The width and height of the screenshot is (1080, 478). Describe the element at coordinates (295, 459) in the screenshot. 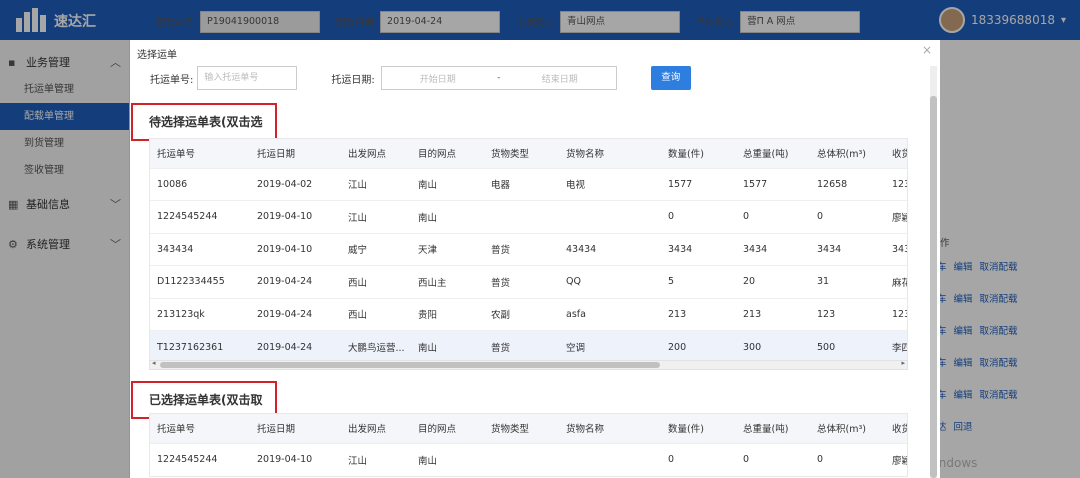

I see `table-cell: 2019-04-10` at that location.